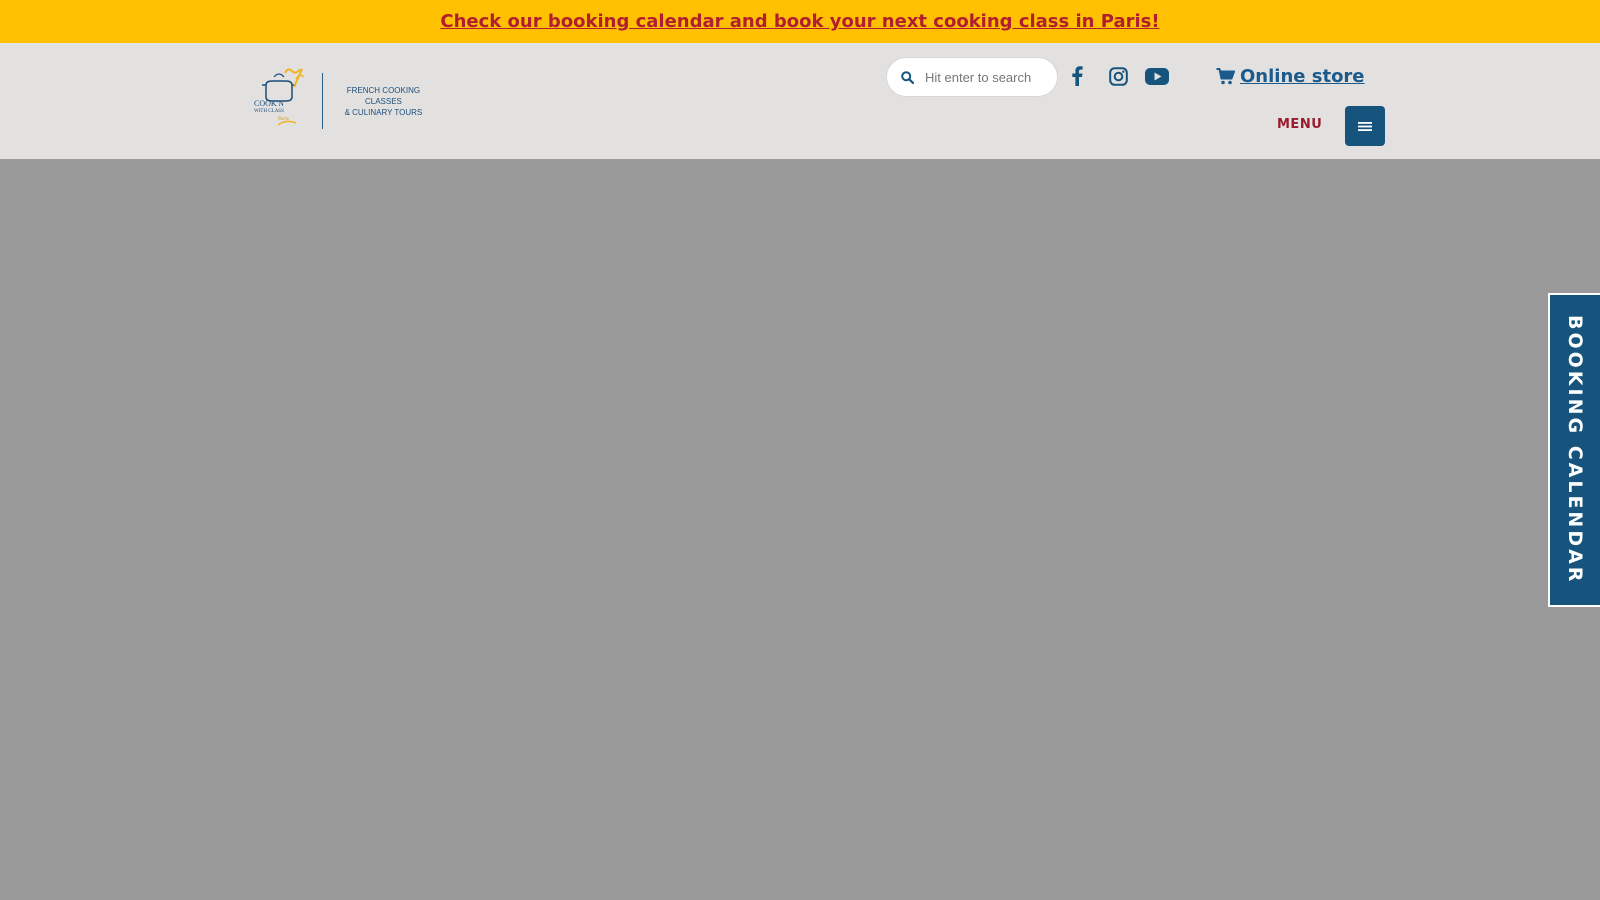  Describe the element at coordinates (271, 111) in the screenshot. I see `logo-brand-text: COOK'N WITH CLASS Paris` at that location.